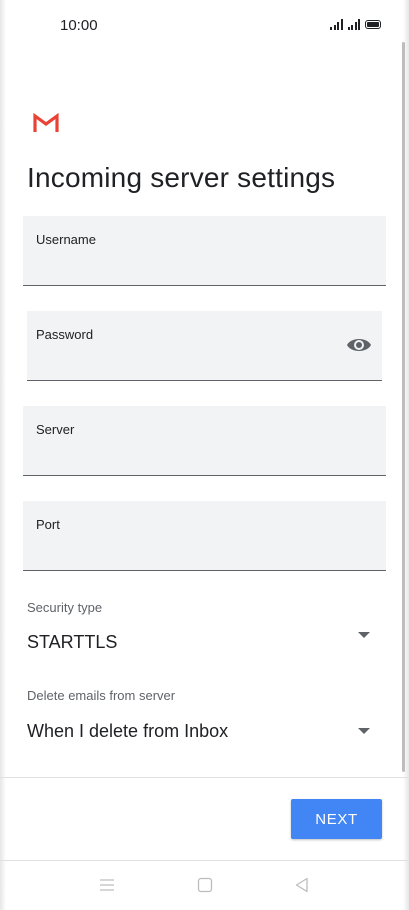 This screenshot has height=910, width=409. I want to click on port-label: Port, so click(48, 524).